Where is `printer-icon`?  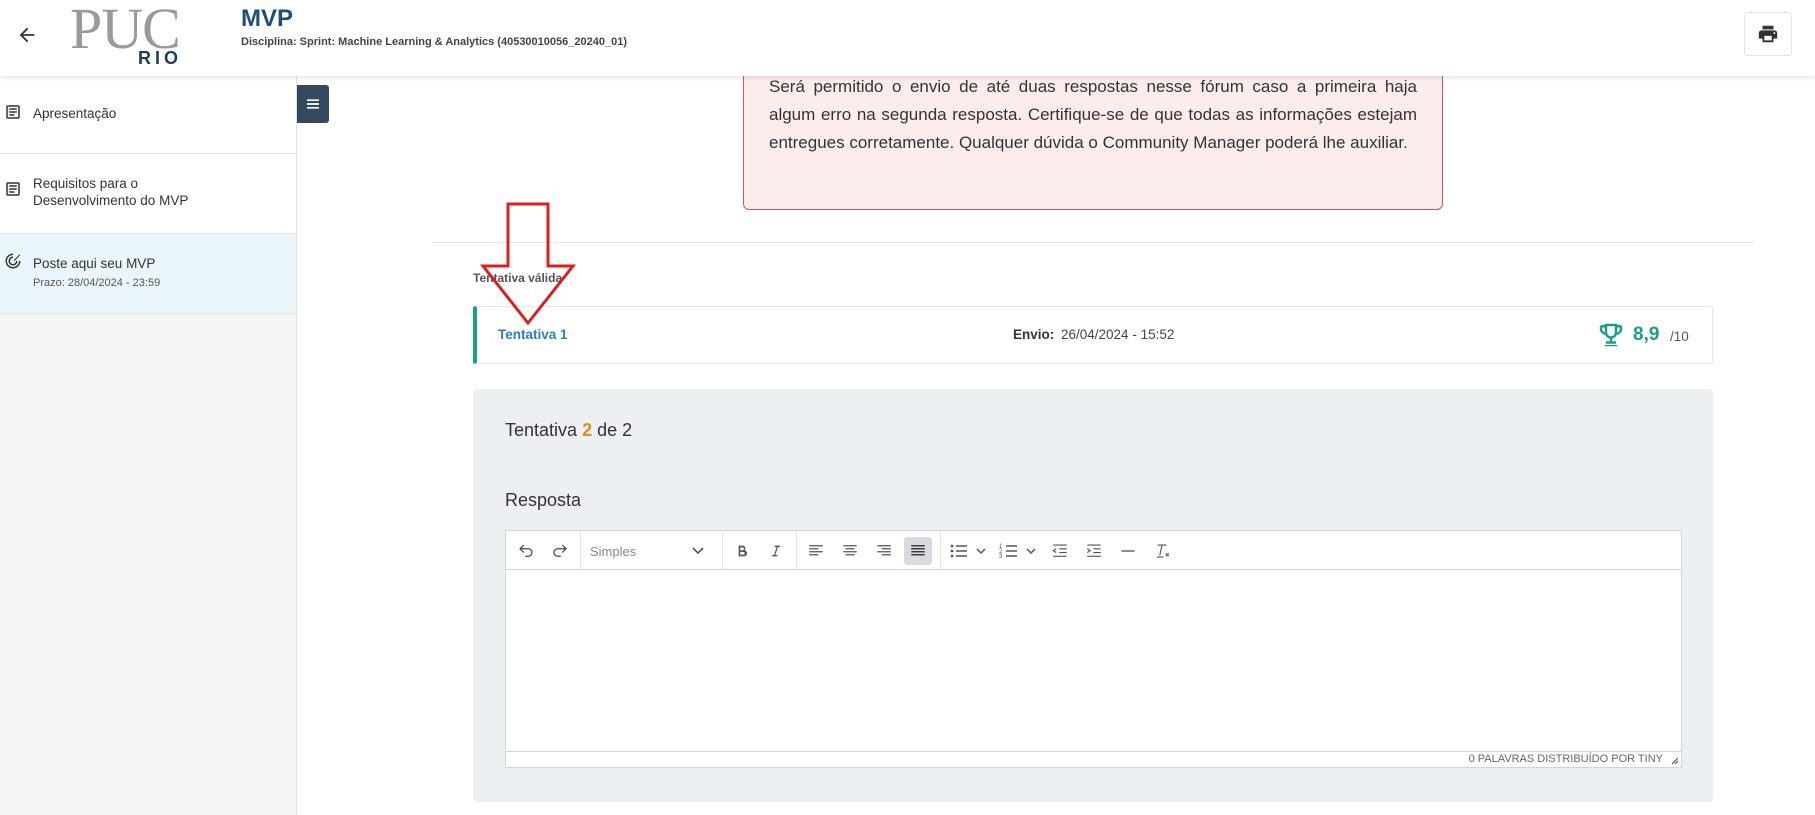 printer-icon is located at coordinates (1768, 34).